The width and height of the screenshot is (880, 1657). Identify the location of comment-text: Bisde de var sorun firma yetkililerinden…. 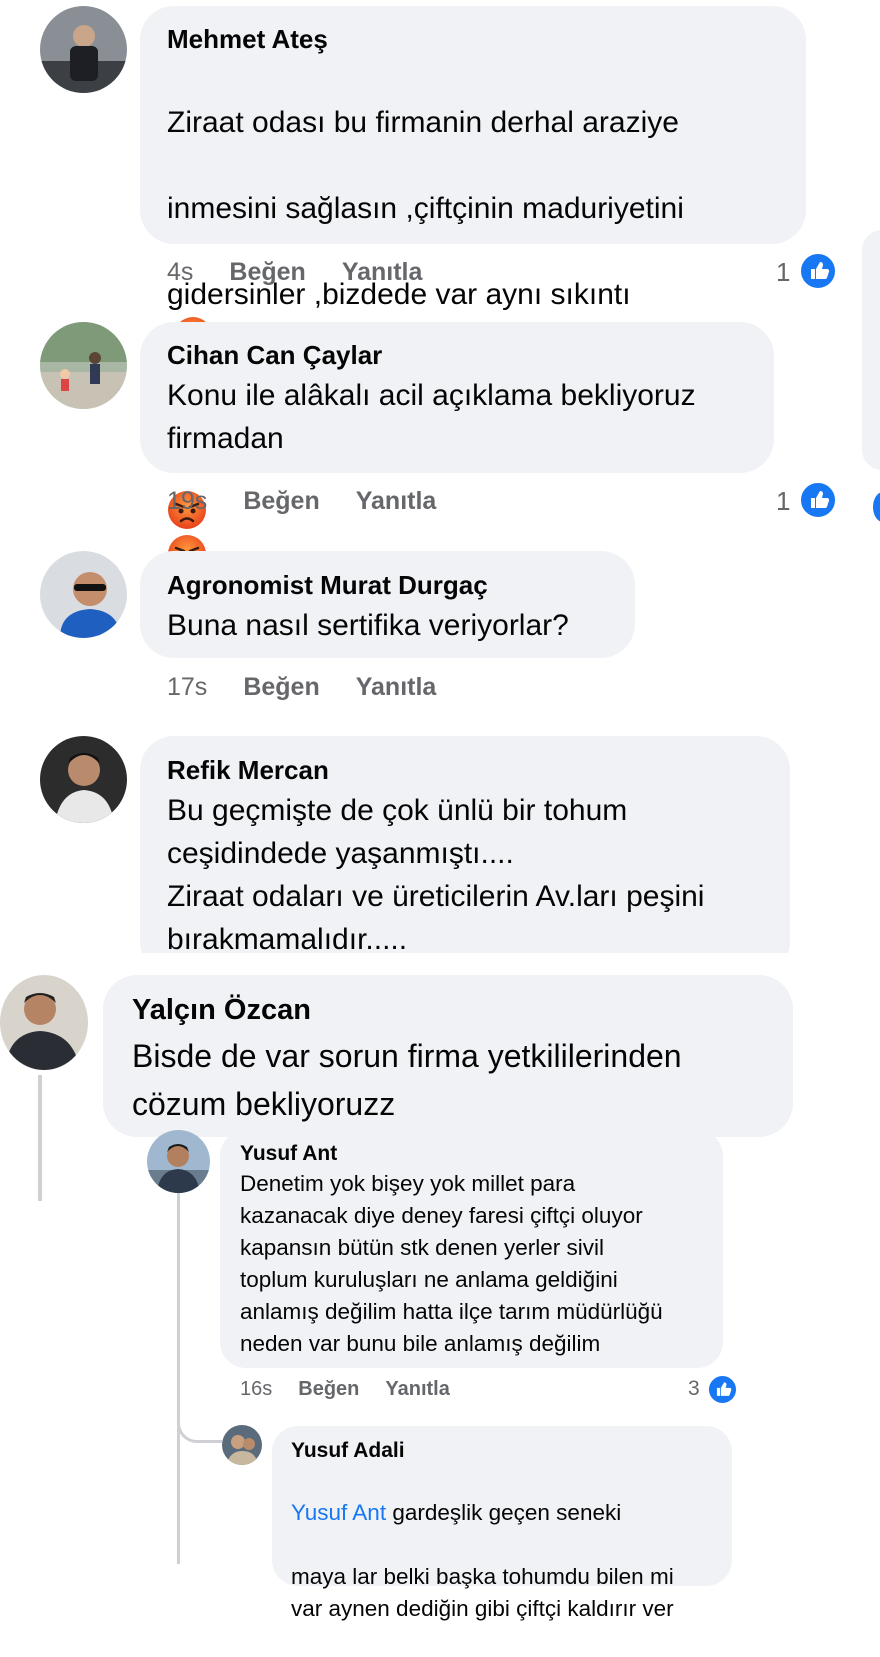
(407, 1080).